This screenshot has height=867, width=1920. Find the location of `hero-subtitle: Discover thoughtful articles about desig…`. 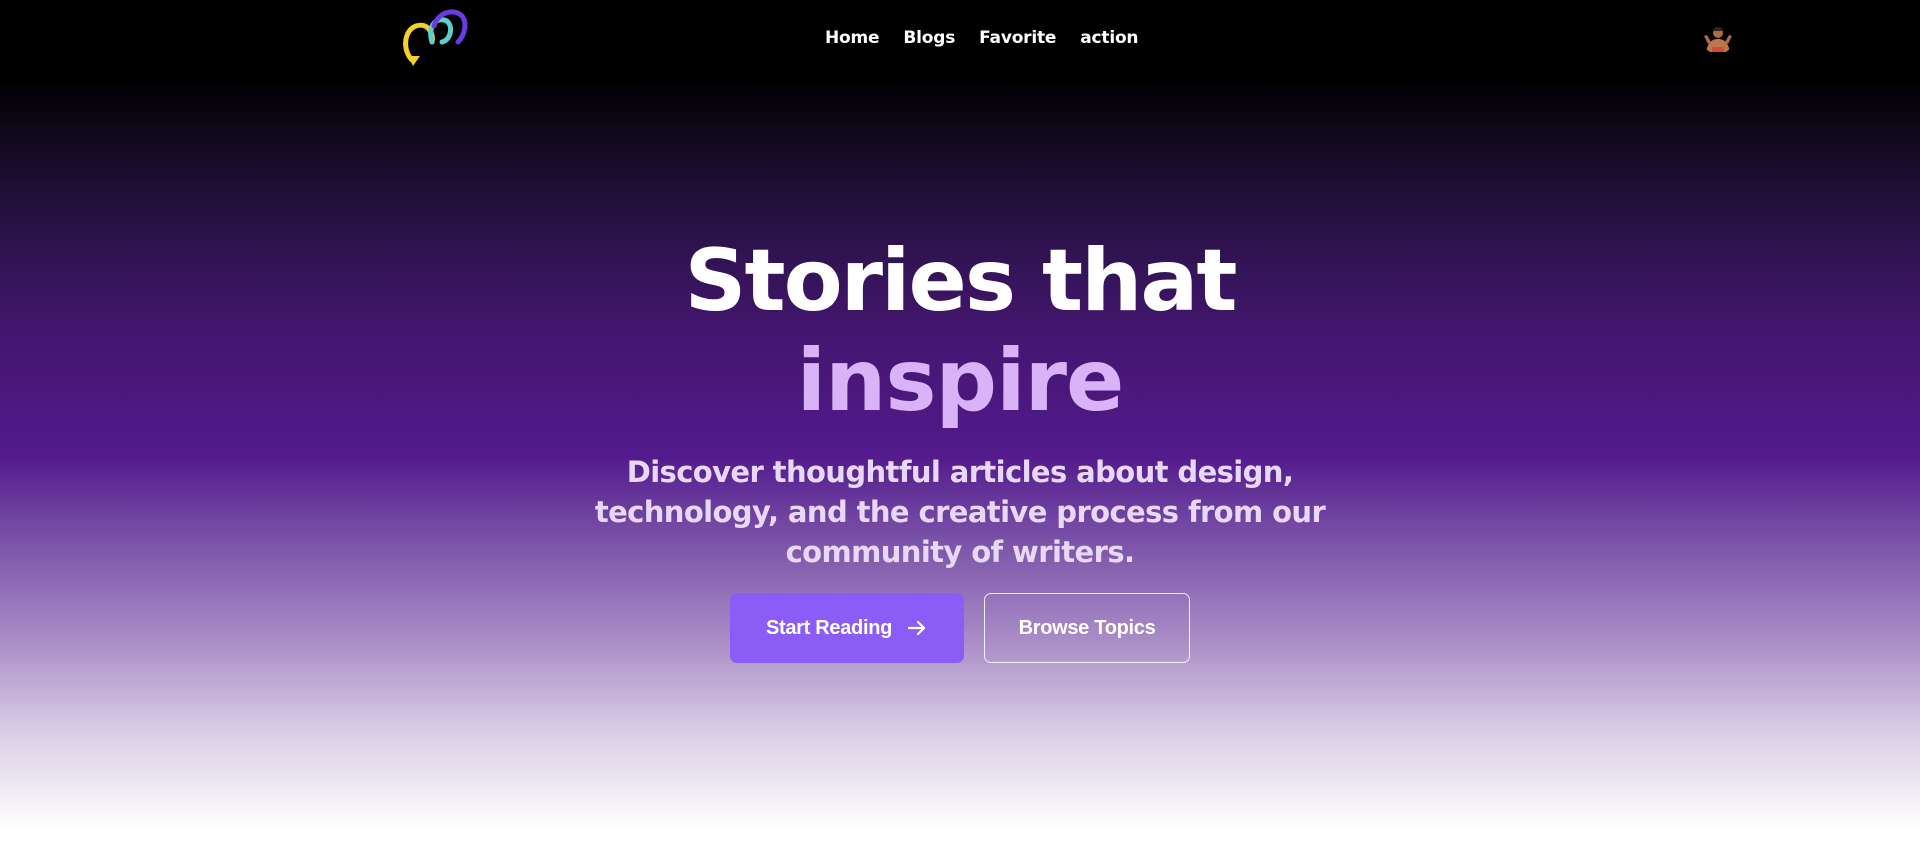

hero-subtitle: Discover thoughtful articles about desig… is located at coordinates (960, 512).